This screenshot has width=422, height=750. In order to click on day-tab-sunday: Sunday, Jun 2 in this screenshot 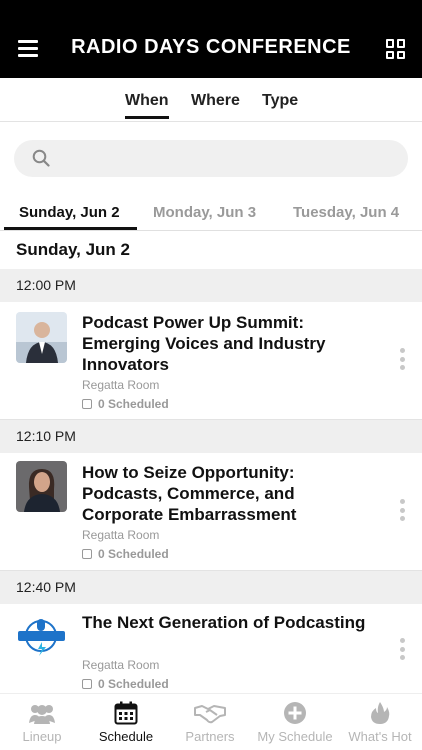, I will do `click(69, 212)`.